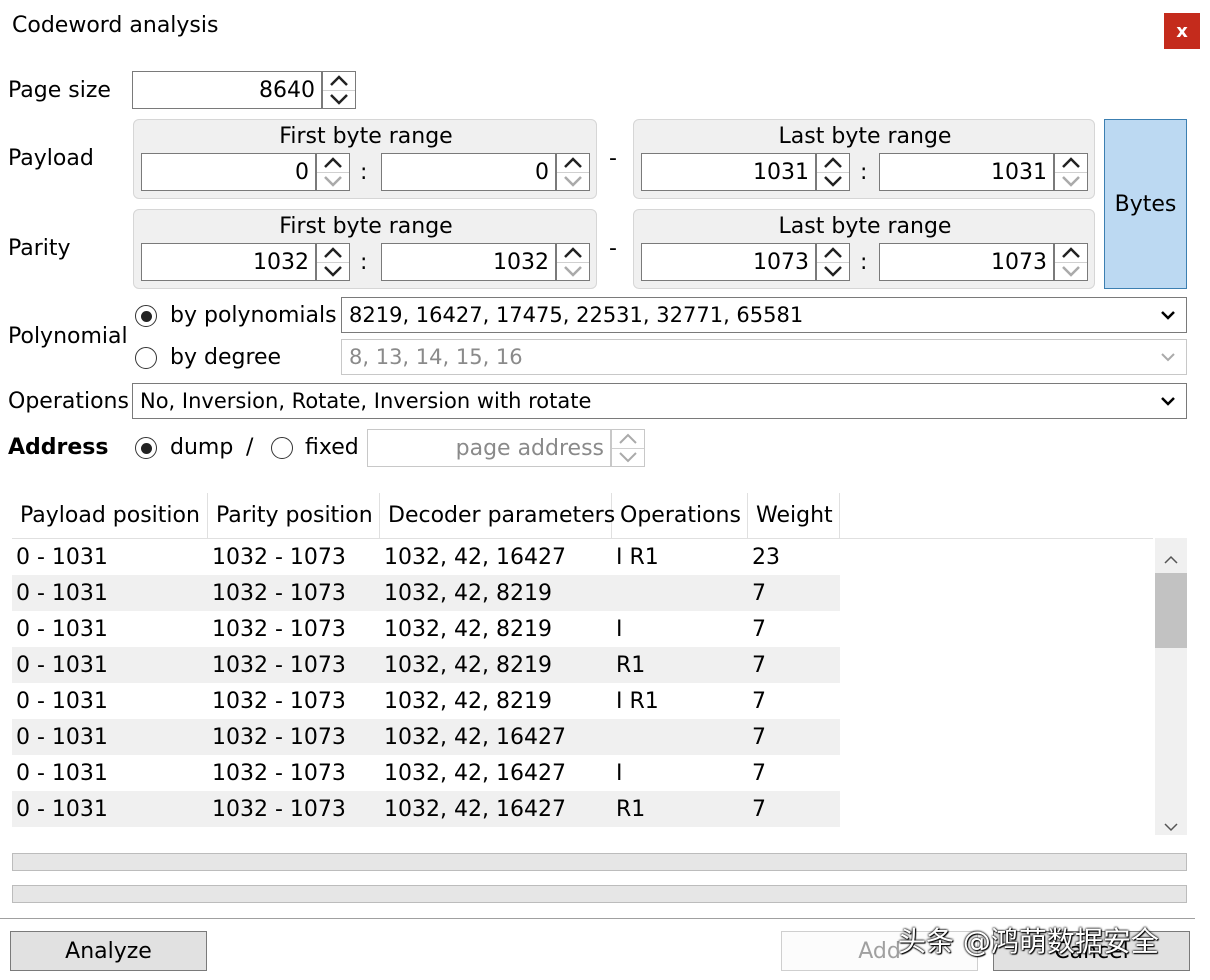  Describe the element at coordinates (1171, 610) in the screenshot. I see `scroll-thumb` at that location.